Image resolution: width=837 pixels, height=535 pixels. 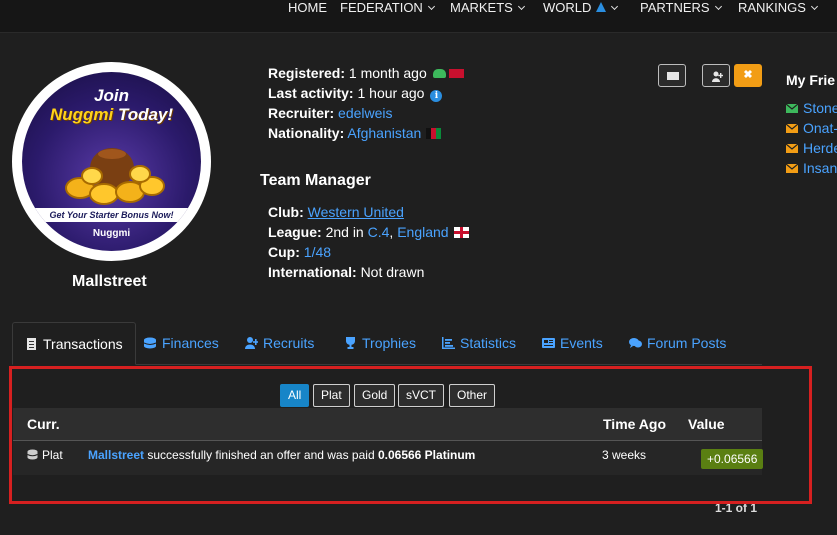 I want to click on phone-icon, so click(x=439, y=73).